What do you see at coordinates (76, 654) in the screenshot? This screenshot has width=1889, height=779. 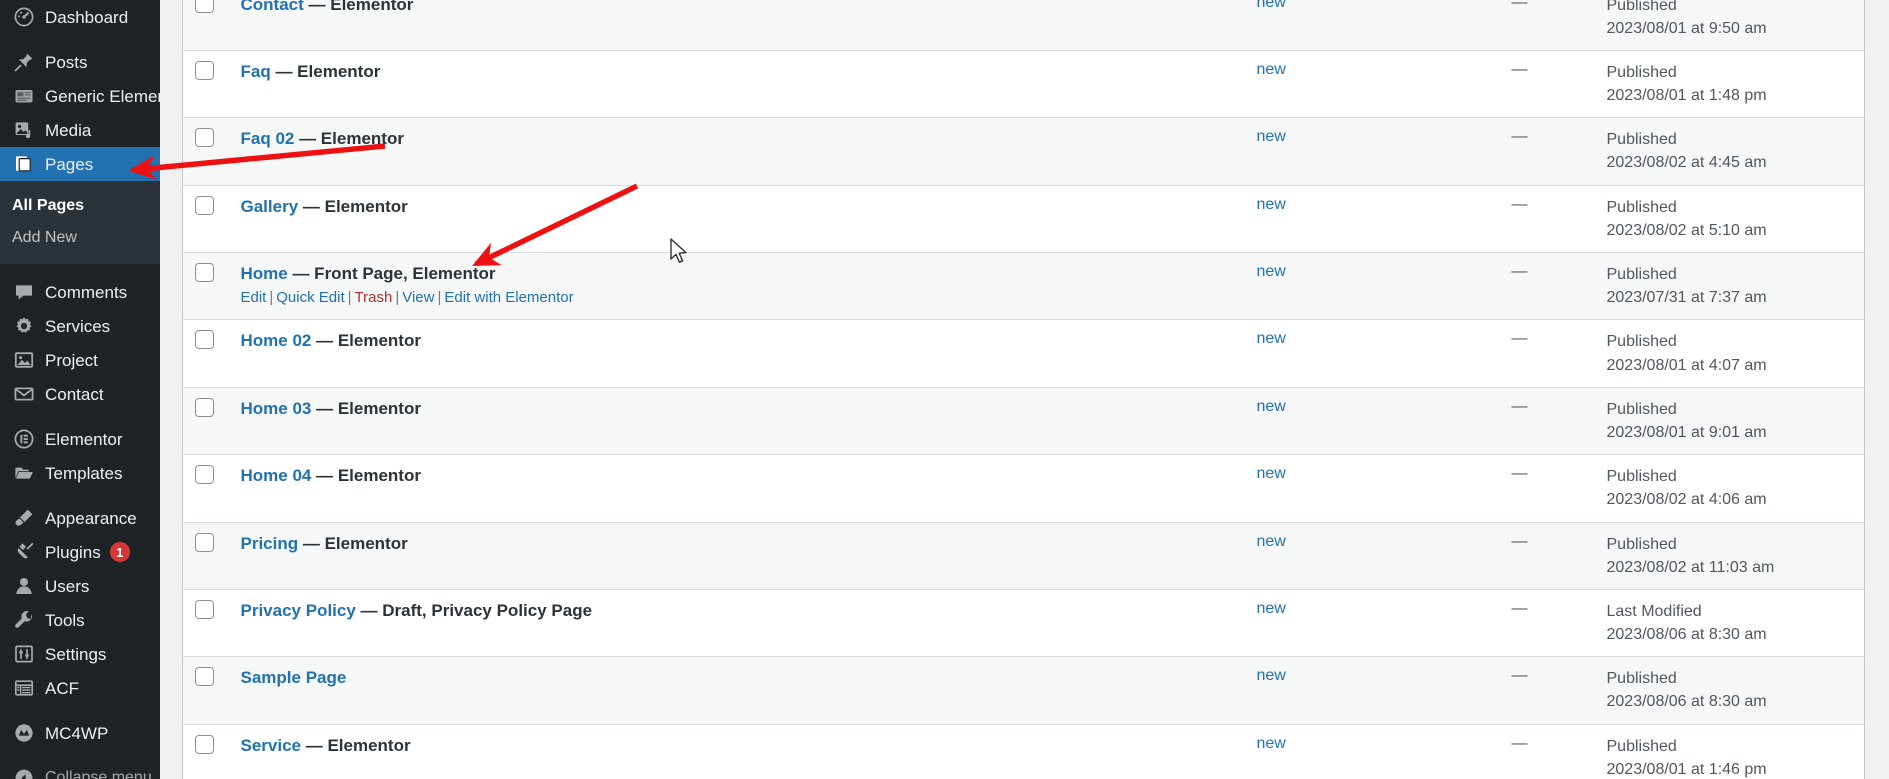 I see `sidebar-item-label: Settings` at bounding box center [76, 654].